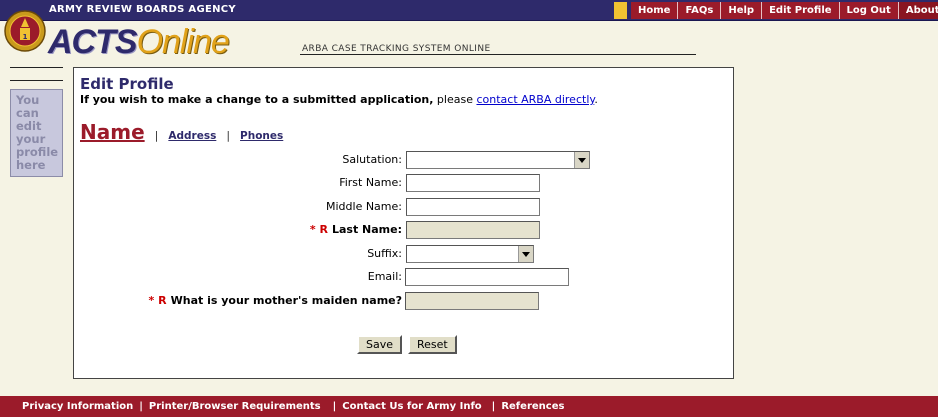 The height and width of the screenshot is (417, 938). What do you see at coordinates (532, 406) in the screenshot?
I see `footer-references-link: References` at bounding box center [532, 406].